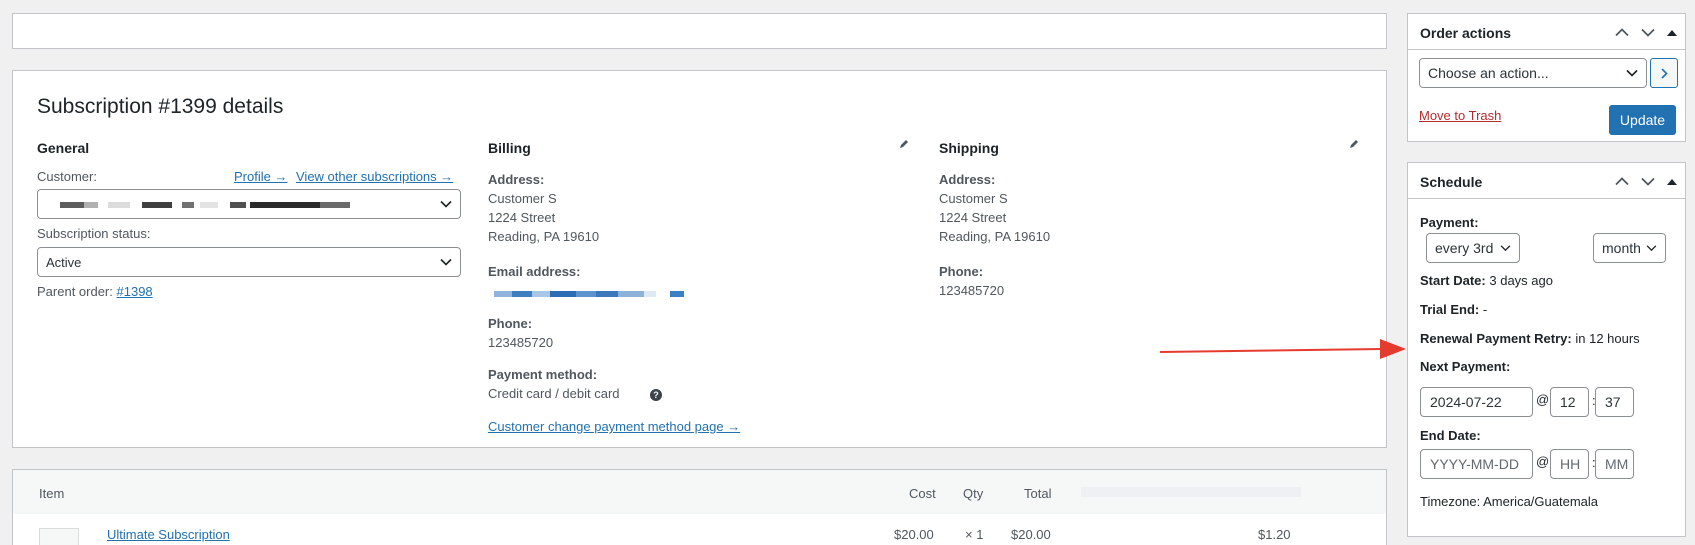 This screenshot has height=545, width=1695. I want to click on end-minute-input: MM, so click(1614, 464).